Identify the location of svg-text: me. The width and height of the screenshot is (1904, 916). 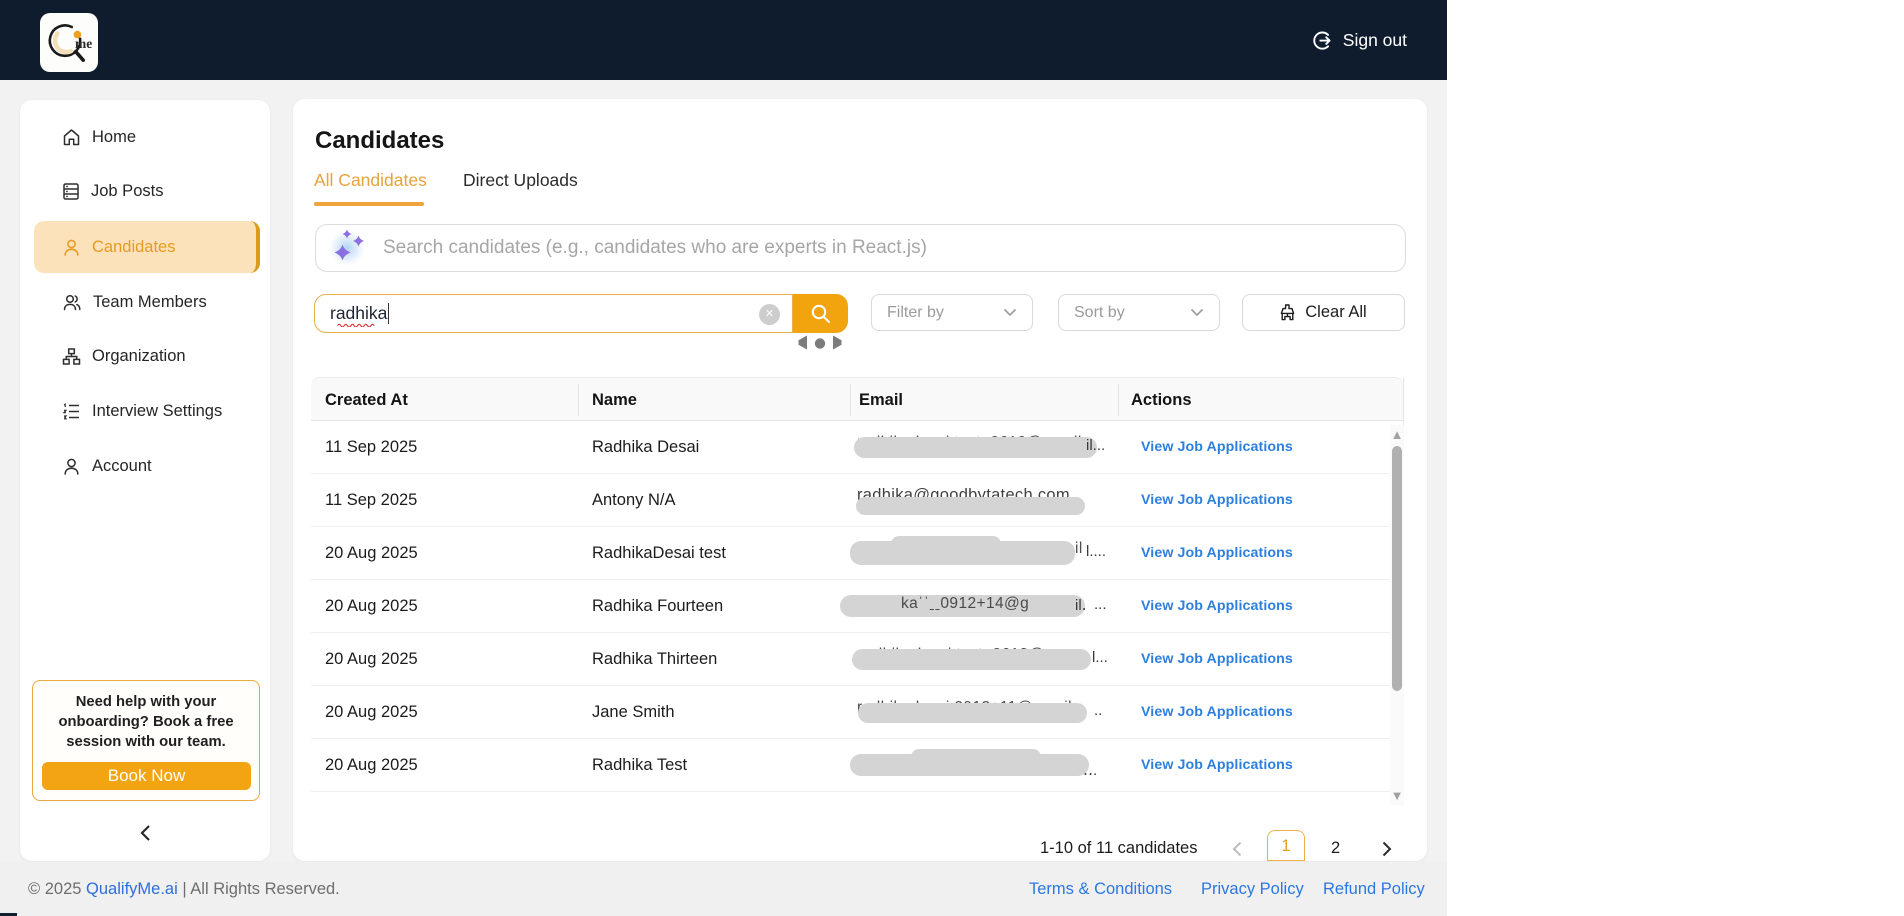
(83, 43).